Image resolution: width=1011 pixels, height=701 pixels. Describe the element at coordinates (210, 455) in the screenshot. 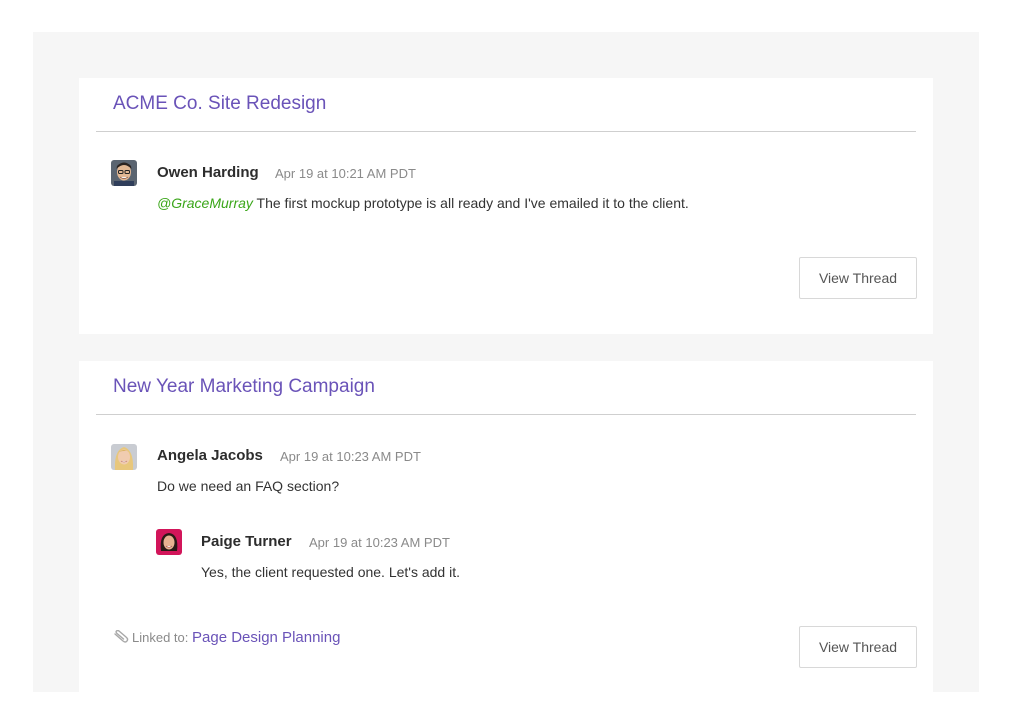

I see `comment-author: Angela Jacobs` at that location.